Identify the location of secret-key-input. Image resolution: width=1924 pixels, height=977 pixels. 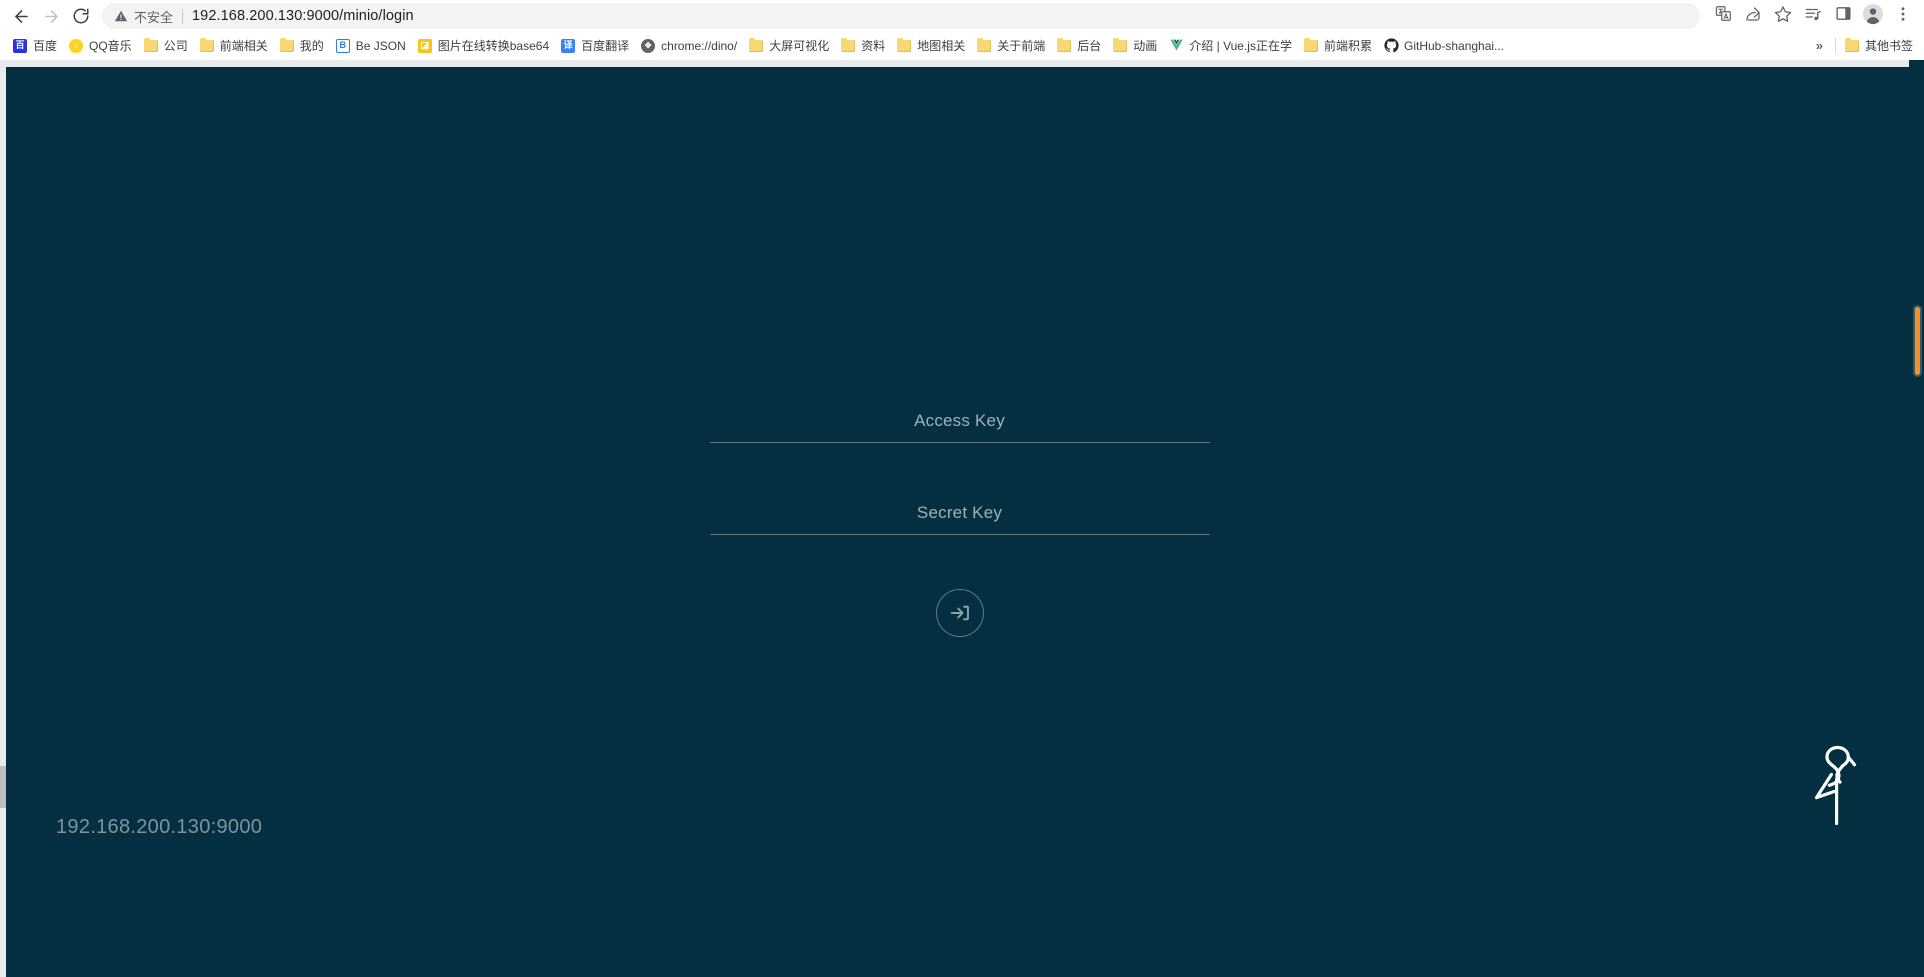
(959, 516).